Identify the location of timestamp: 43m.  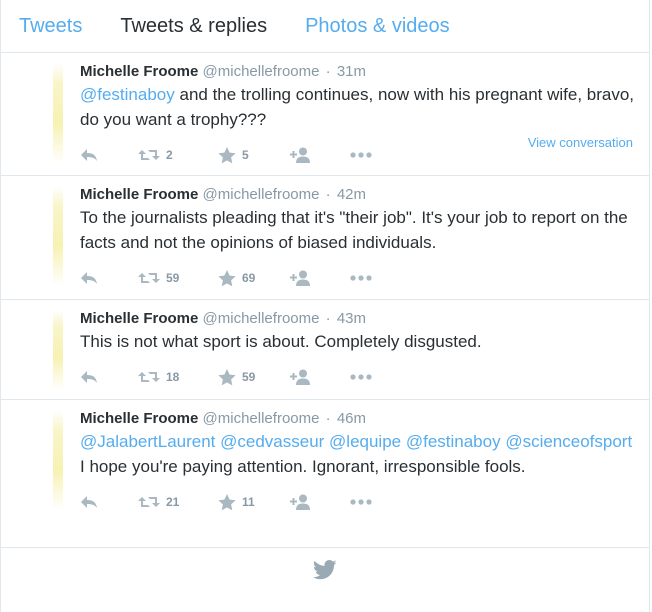
(351, 318).